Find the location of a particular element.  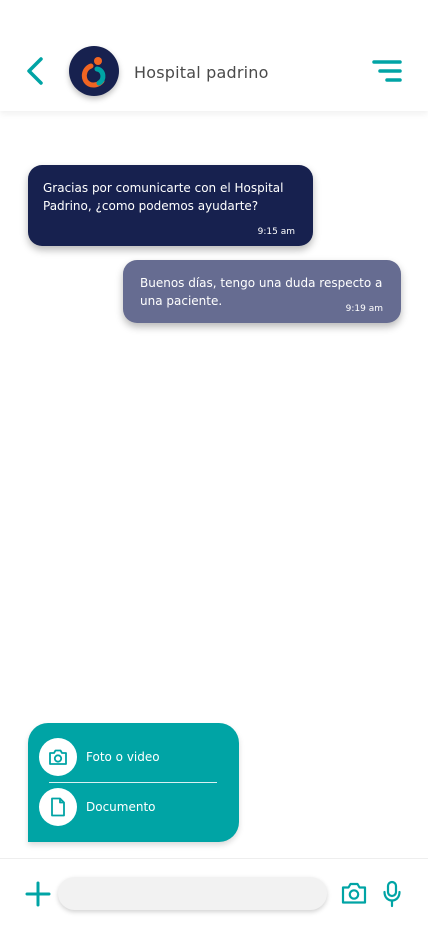

camera-button is located at coordinates (354, 893).